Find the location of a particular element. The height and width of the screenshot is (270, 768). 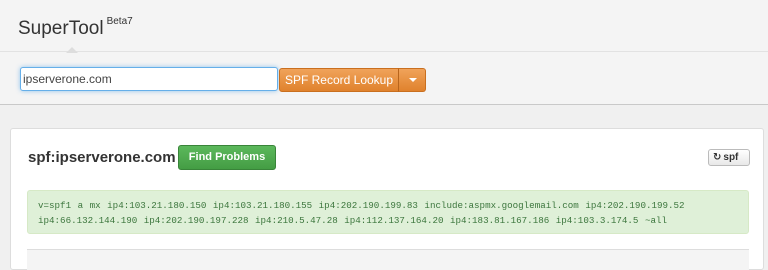

spf-record-lookup-button: SPF Record Lookup is located at coordinates (339, 80).